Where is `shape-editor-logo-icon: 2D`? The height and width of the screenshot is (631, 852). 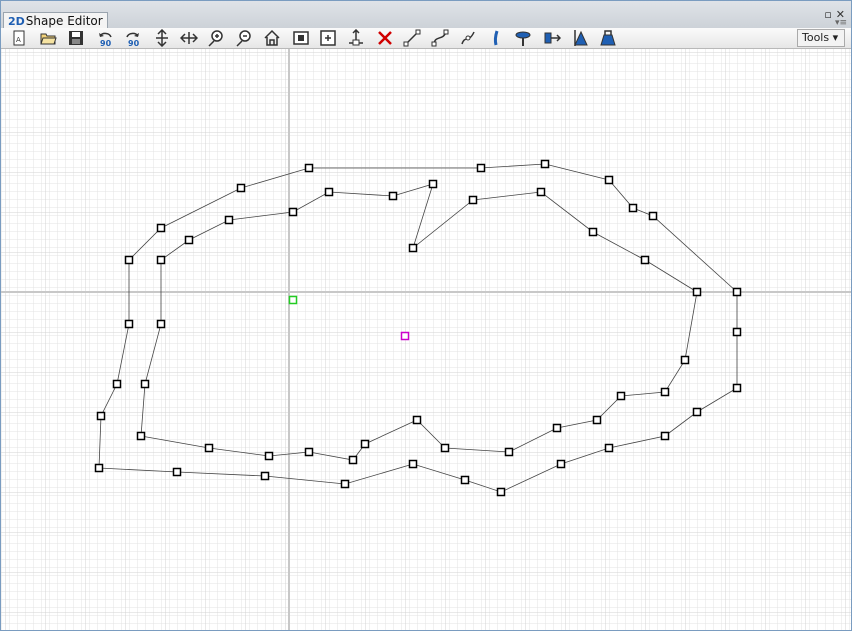
shape-editor-logo-icon: 2D is located at coordinates (16, 21).